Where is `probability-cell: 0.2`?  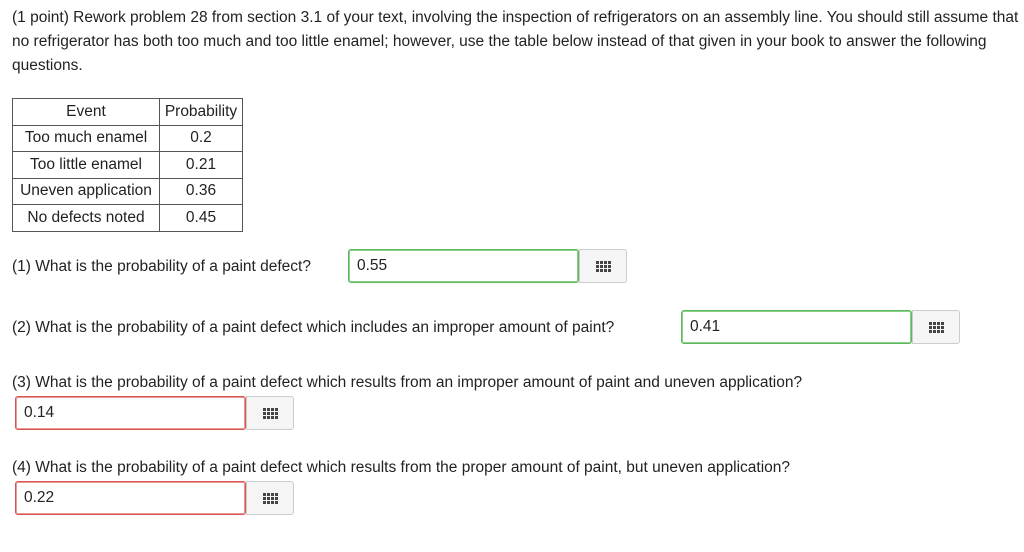 probability-cell: 0.2 is located at coordinates (201, 138).